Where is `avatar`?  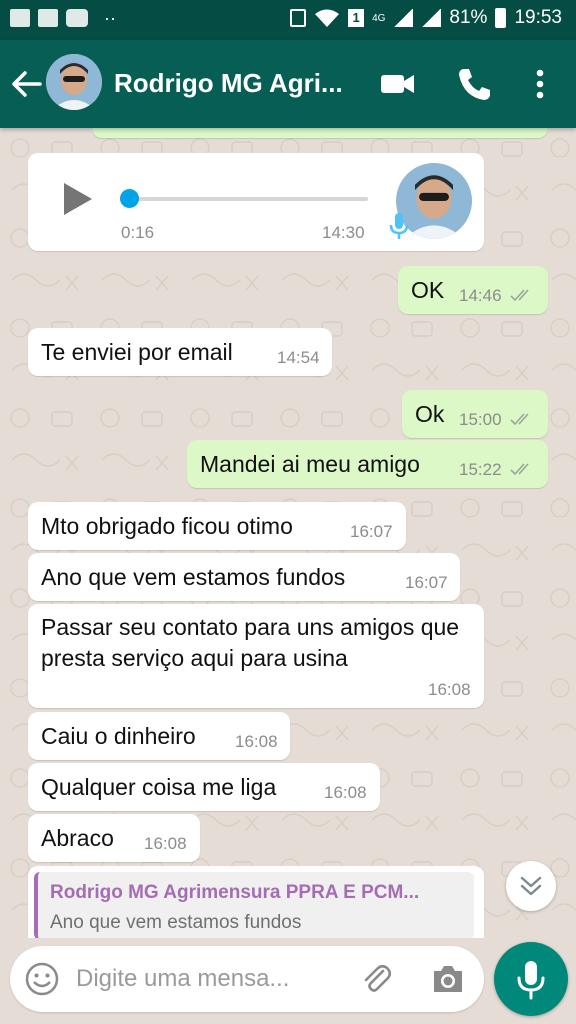
avatar is located at coordinates (74, 82).